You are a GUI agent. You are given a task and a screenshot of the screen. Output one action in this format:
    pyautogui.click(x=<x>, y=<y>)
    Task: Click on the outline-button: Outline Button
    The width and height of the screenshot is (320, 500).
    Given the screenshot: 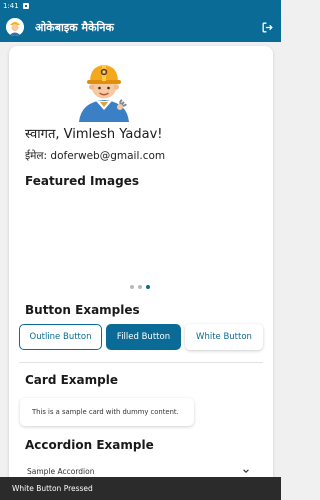 What is the action you would take?
    pyautogui.click(x=60, y=337)
    